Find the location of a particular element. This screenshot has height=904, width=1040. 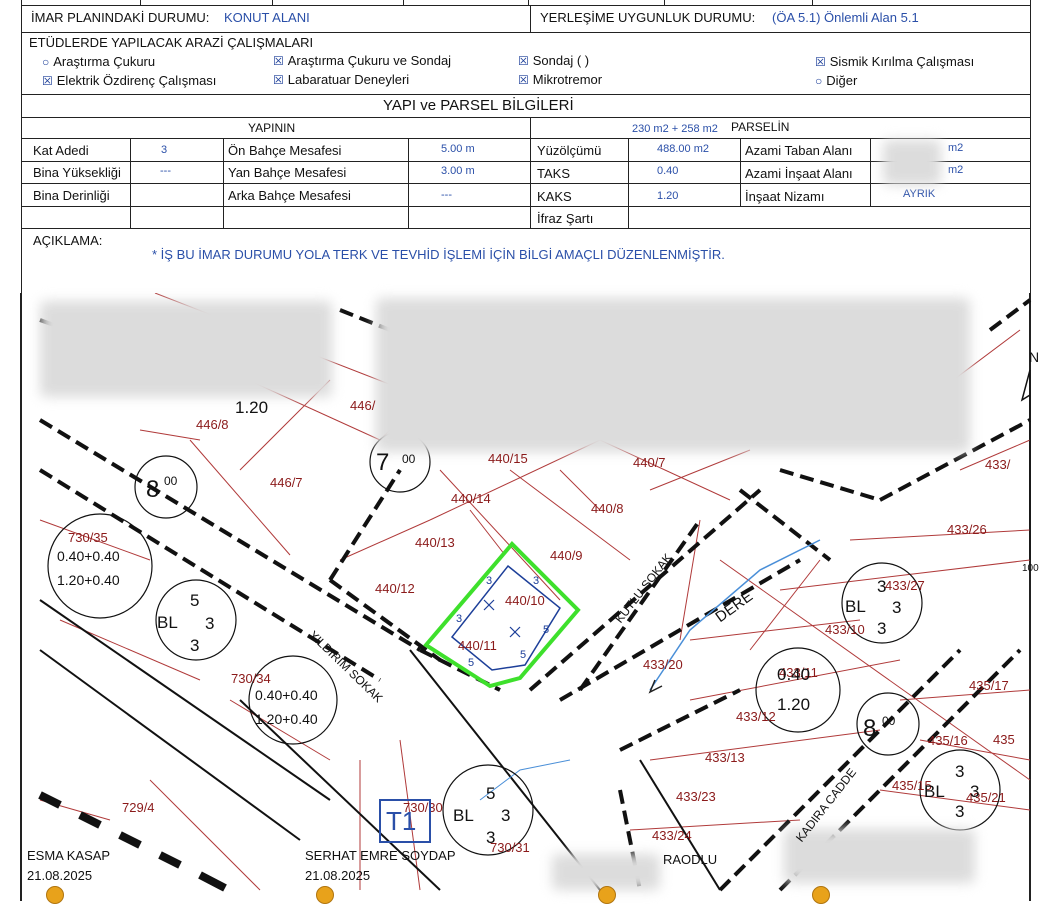

table-cell: 488.00 m2 is located at coordinates (683, 149).